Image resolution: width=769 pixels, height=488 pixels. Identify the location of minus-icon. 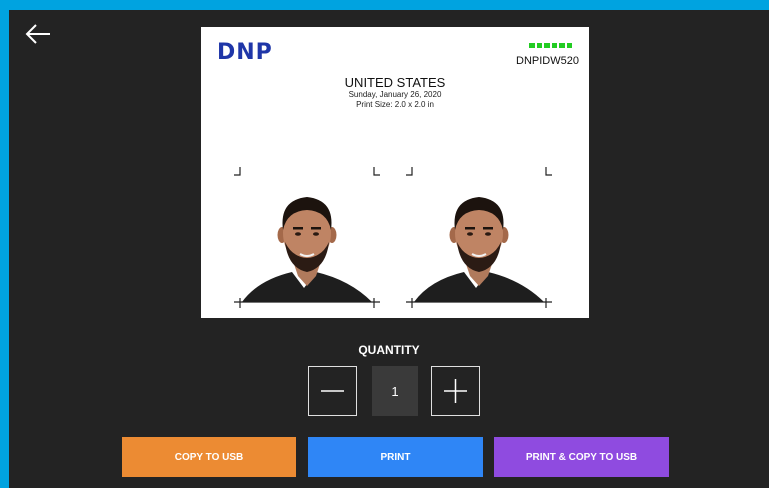
(332, 391).